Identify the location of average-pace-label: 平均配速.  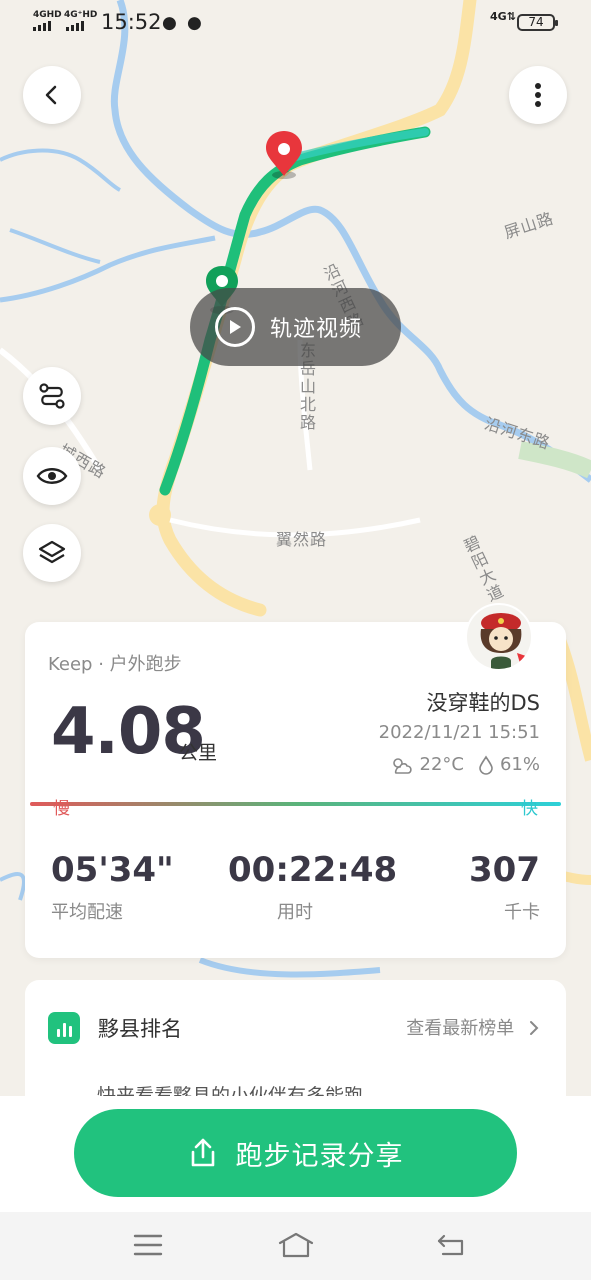
(87, 912).